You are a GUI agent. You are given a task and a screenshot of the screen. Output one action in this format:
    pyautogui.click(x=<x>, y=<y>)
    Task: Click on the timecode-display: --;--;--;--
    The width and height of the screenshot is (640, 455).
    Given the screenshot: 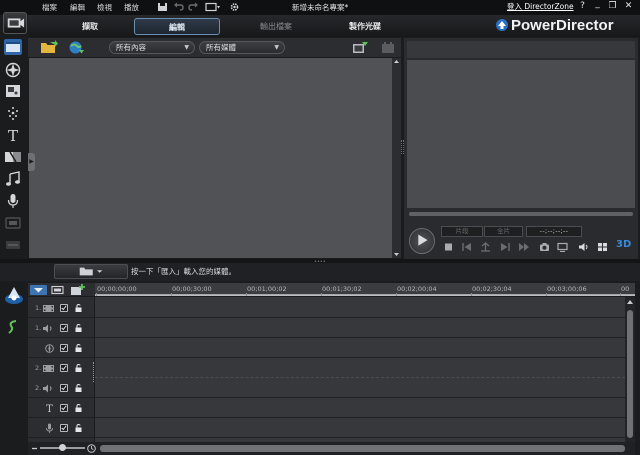 What is the action you would take?
    pyautogui.click(x=554, y=231)
    